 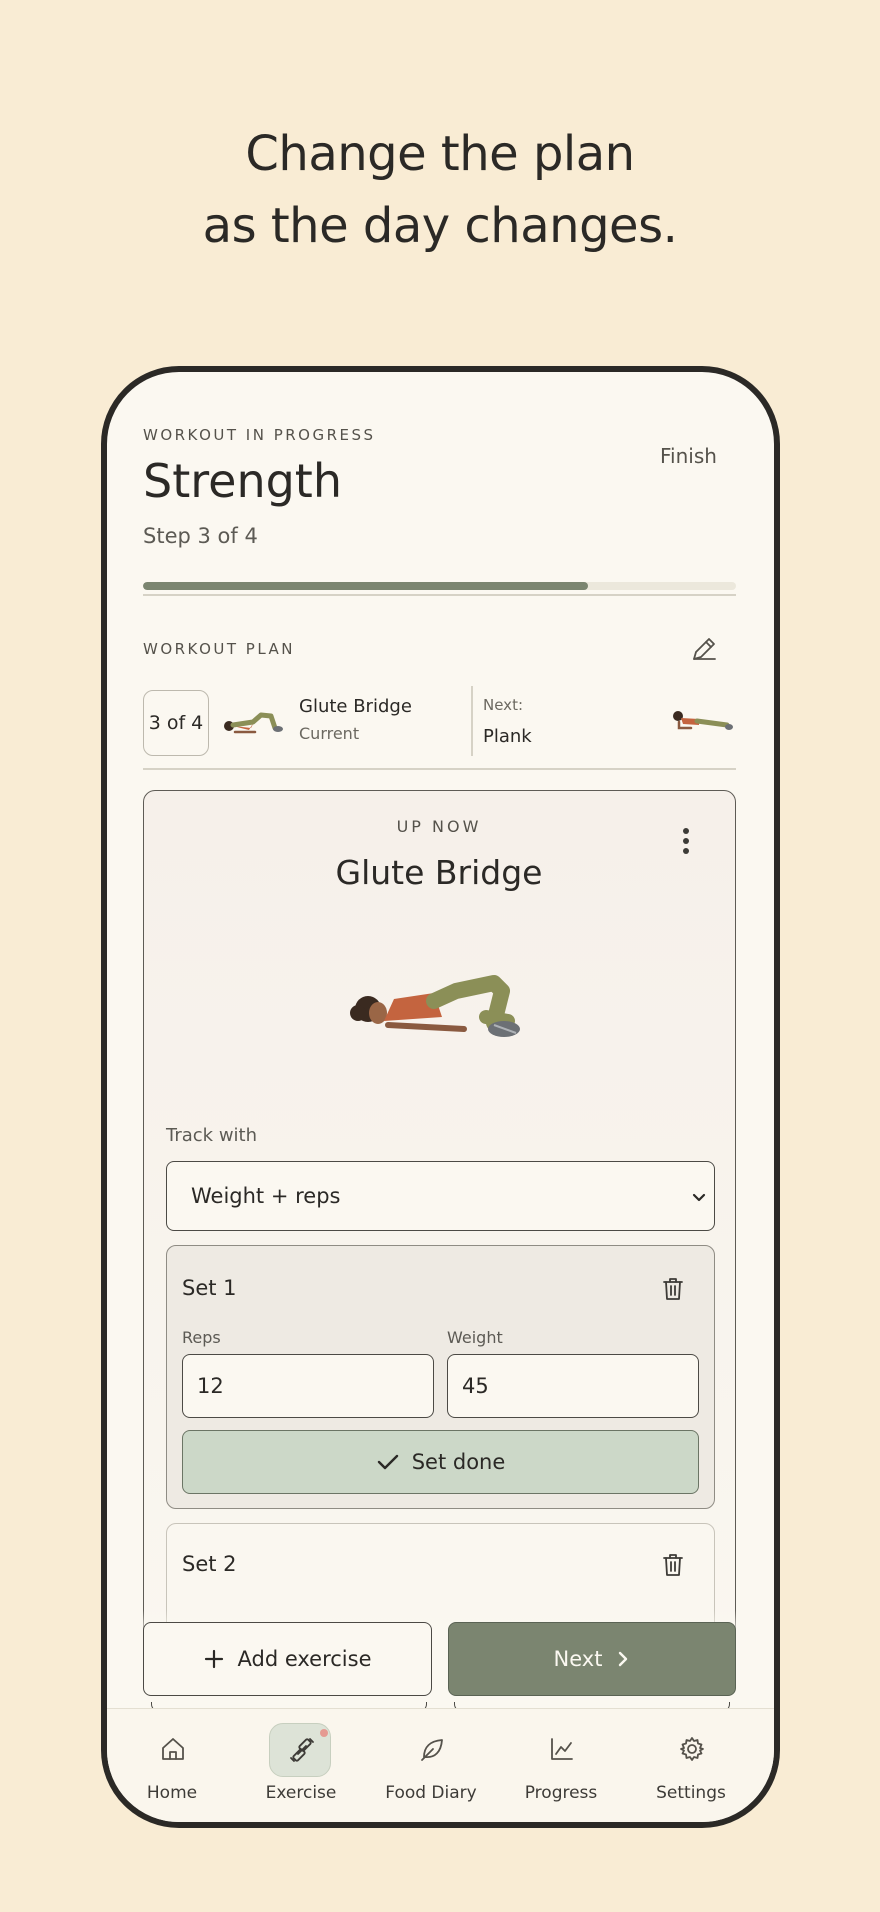 I want to click on workout-step: Step 3 of 4, so click(x=200, y=536).